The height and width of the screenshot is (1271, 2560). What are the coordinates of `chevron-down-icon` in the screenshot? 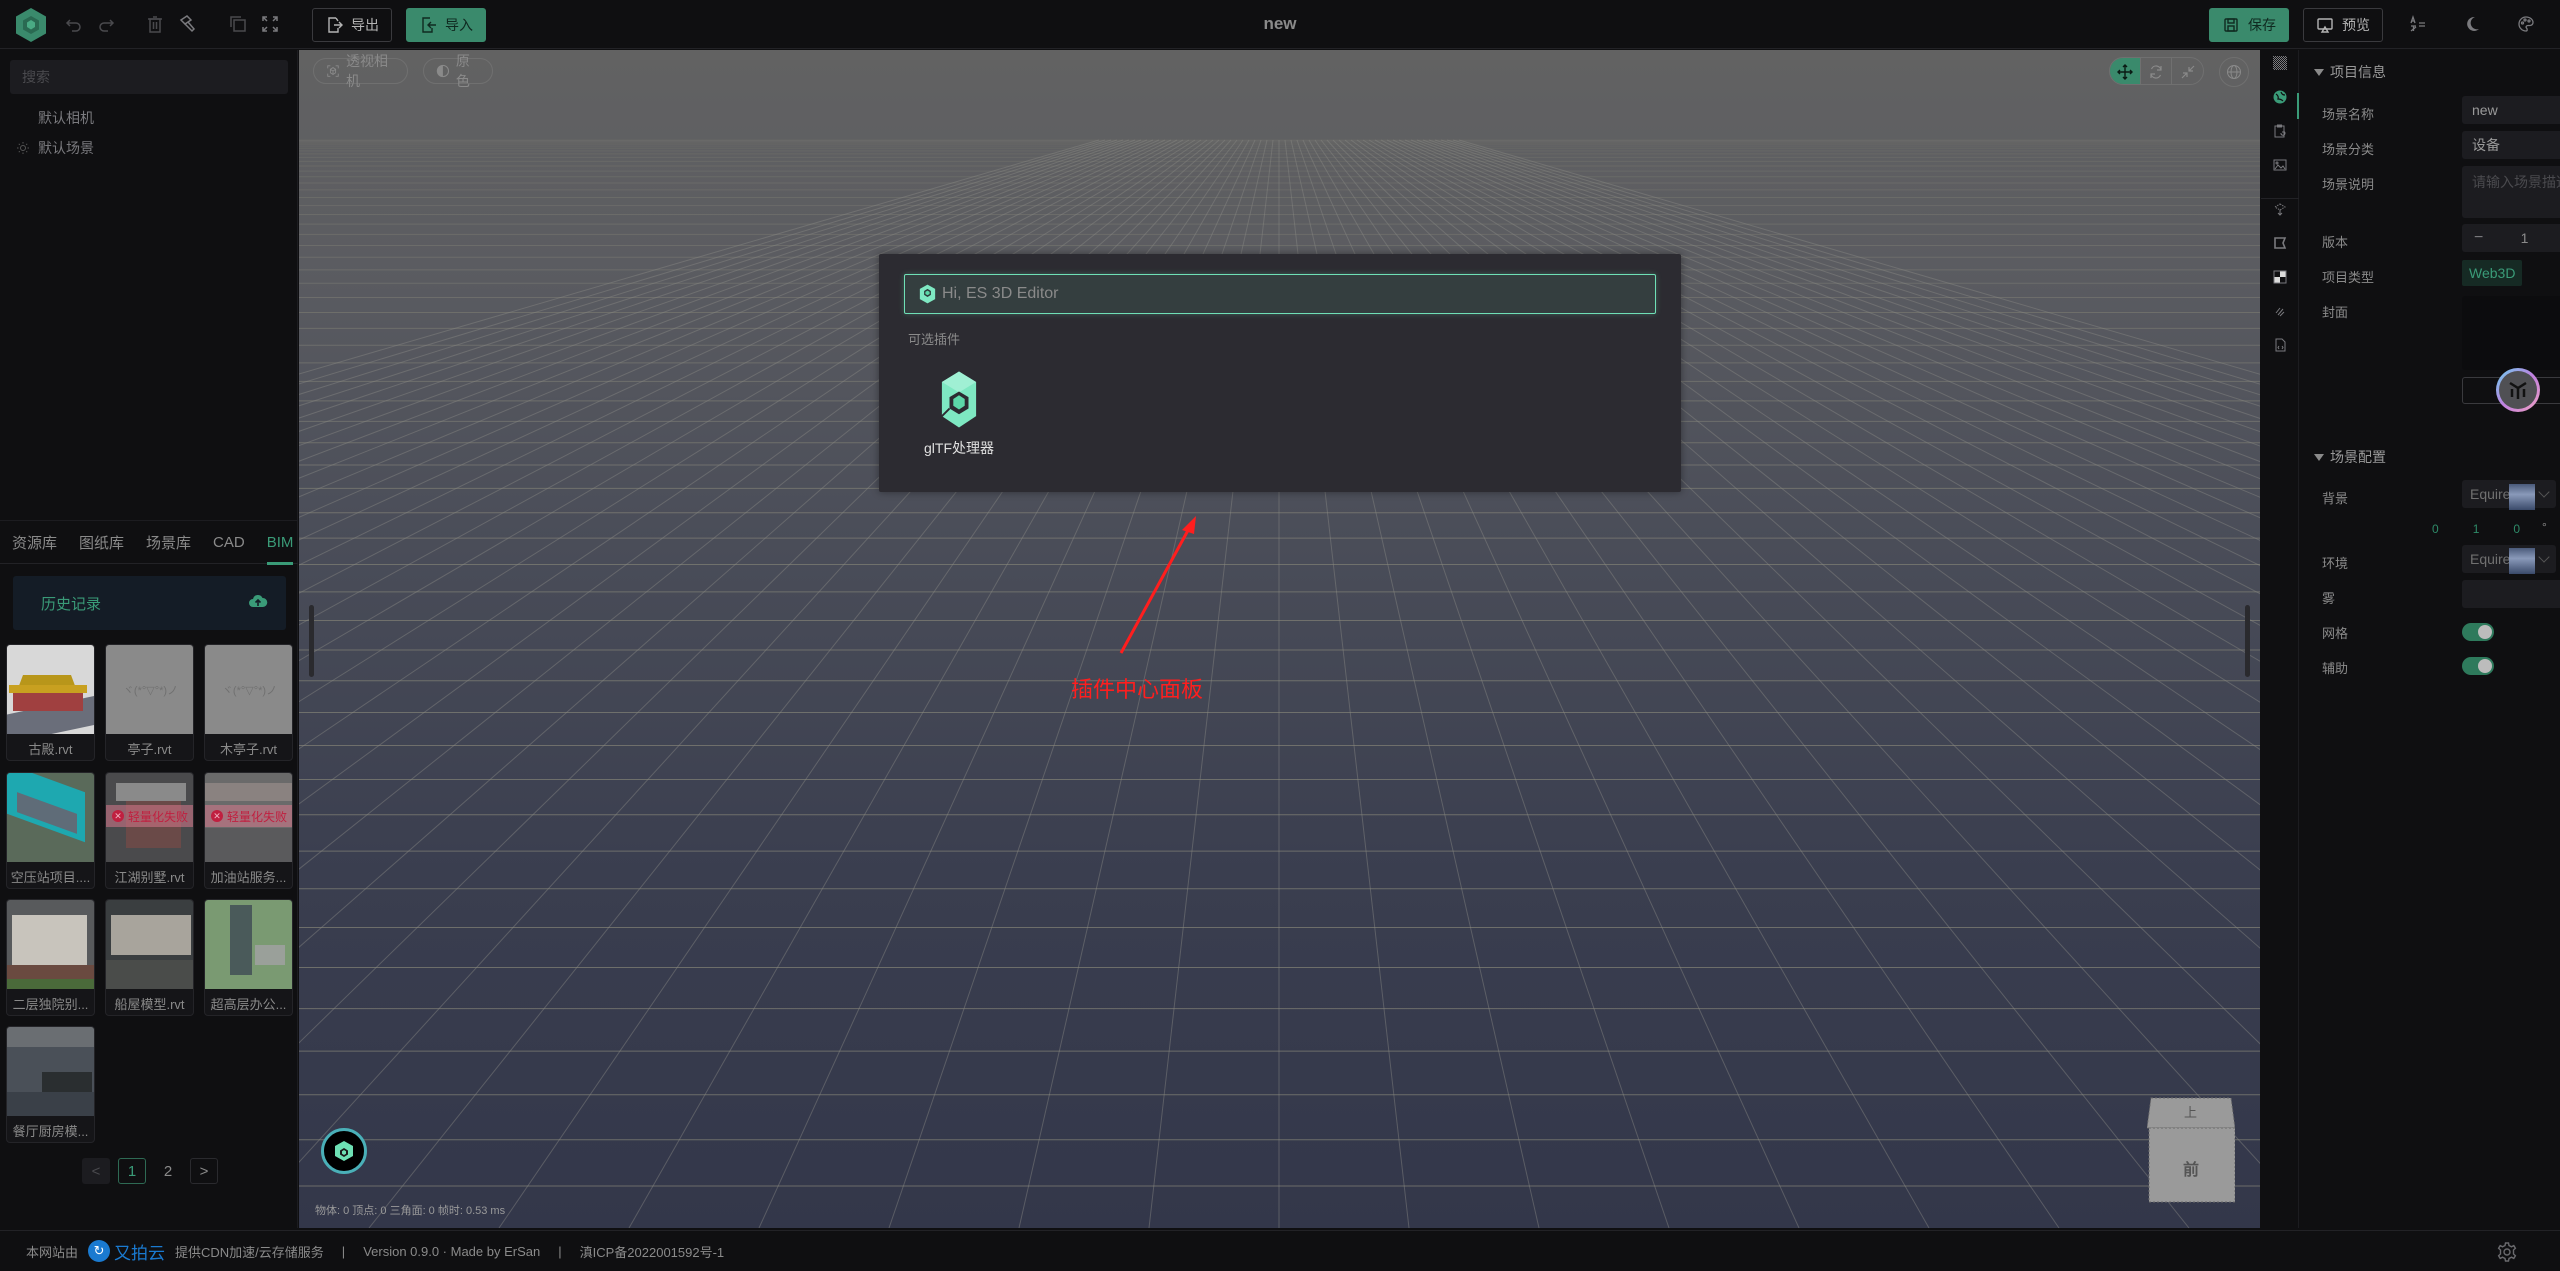 It's located at (2544, 557).